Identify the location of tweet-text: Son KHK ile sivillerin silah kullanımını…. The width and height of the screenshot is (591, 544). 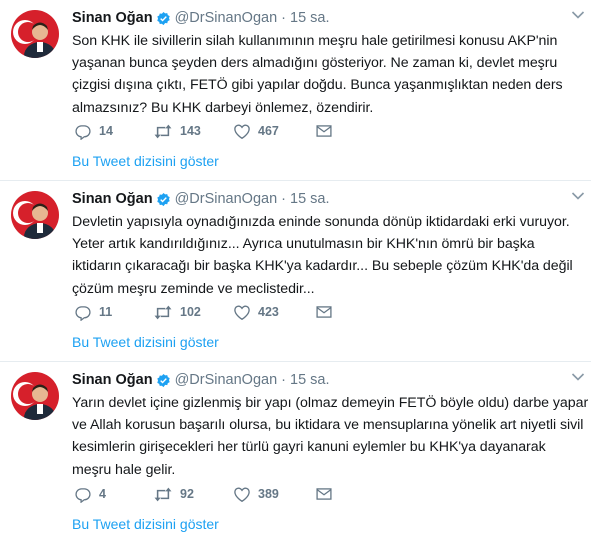
(326, 74).